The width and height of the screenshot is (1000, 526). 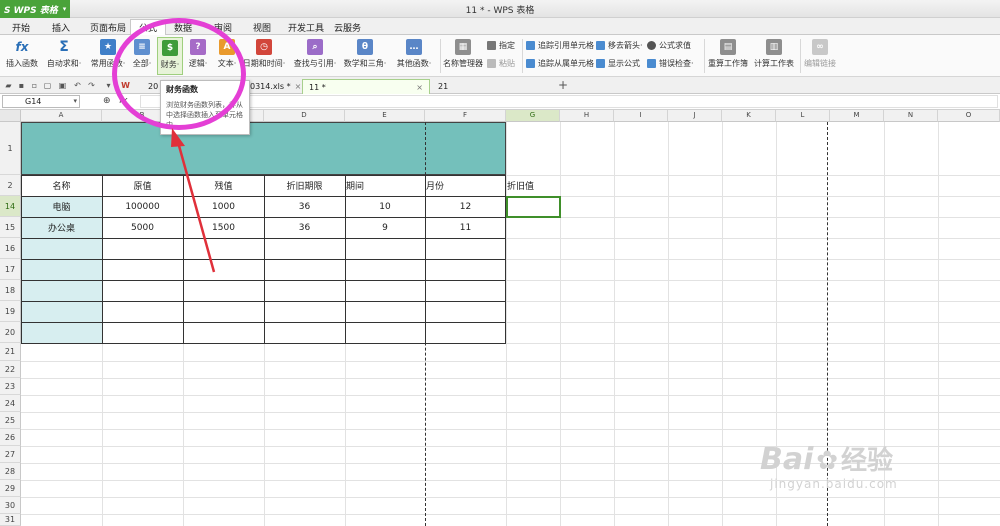 I want to click on other-functions-button: … 其他函数·, so click(x=414, y=56).